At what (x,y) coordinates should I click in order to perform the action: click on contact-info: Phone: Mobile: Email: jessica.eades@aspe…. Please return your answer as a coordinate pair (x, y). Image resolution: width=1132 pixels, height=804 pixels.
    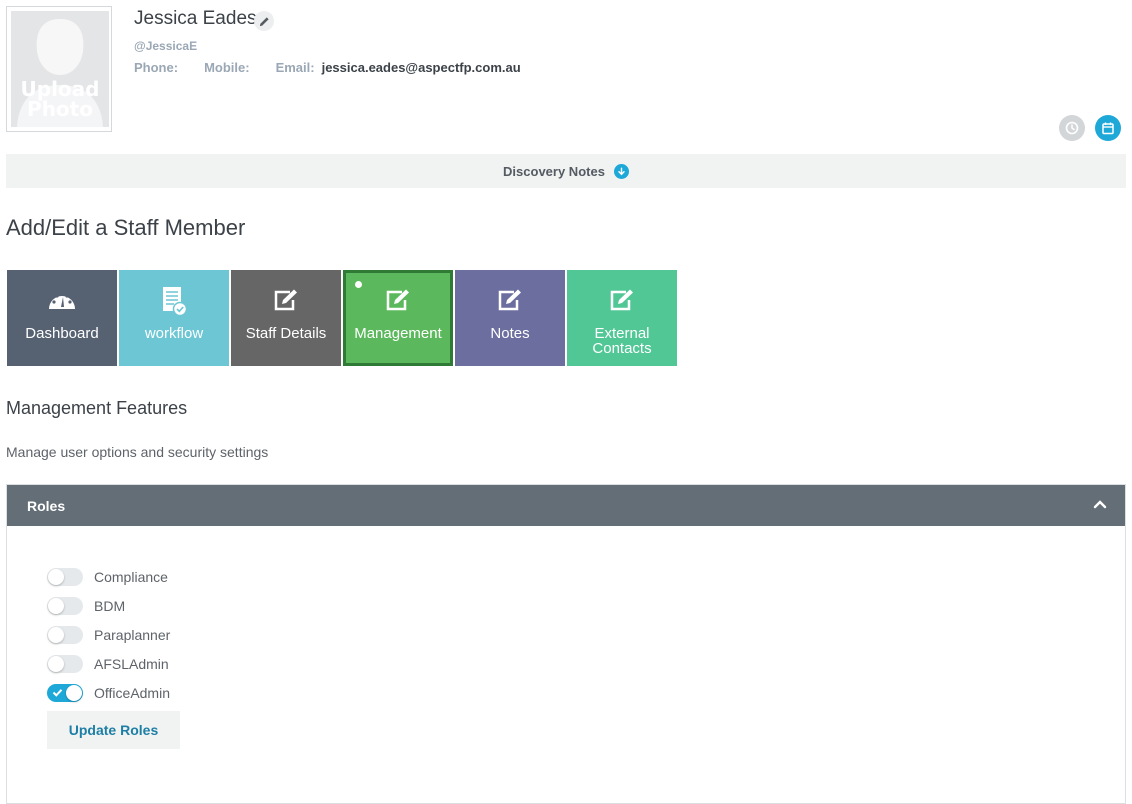
    Looking at the image, I should click on (327, 67).